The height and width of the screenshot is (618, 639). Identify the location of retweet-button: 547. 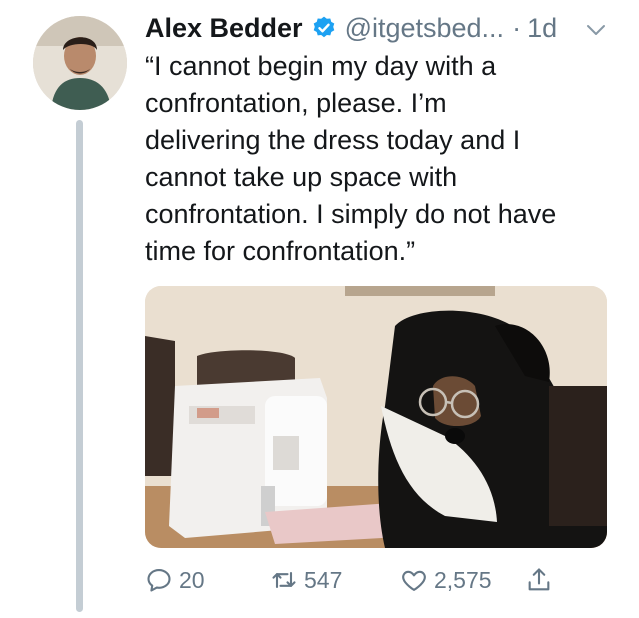
(306, 580).